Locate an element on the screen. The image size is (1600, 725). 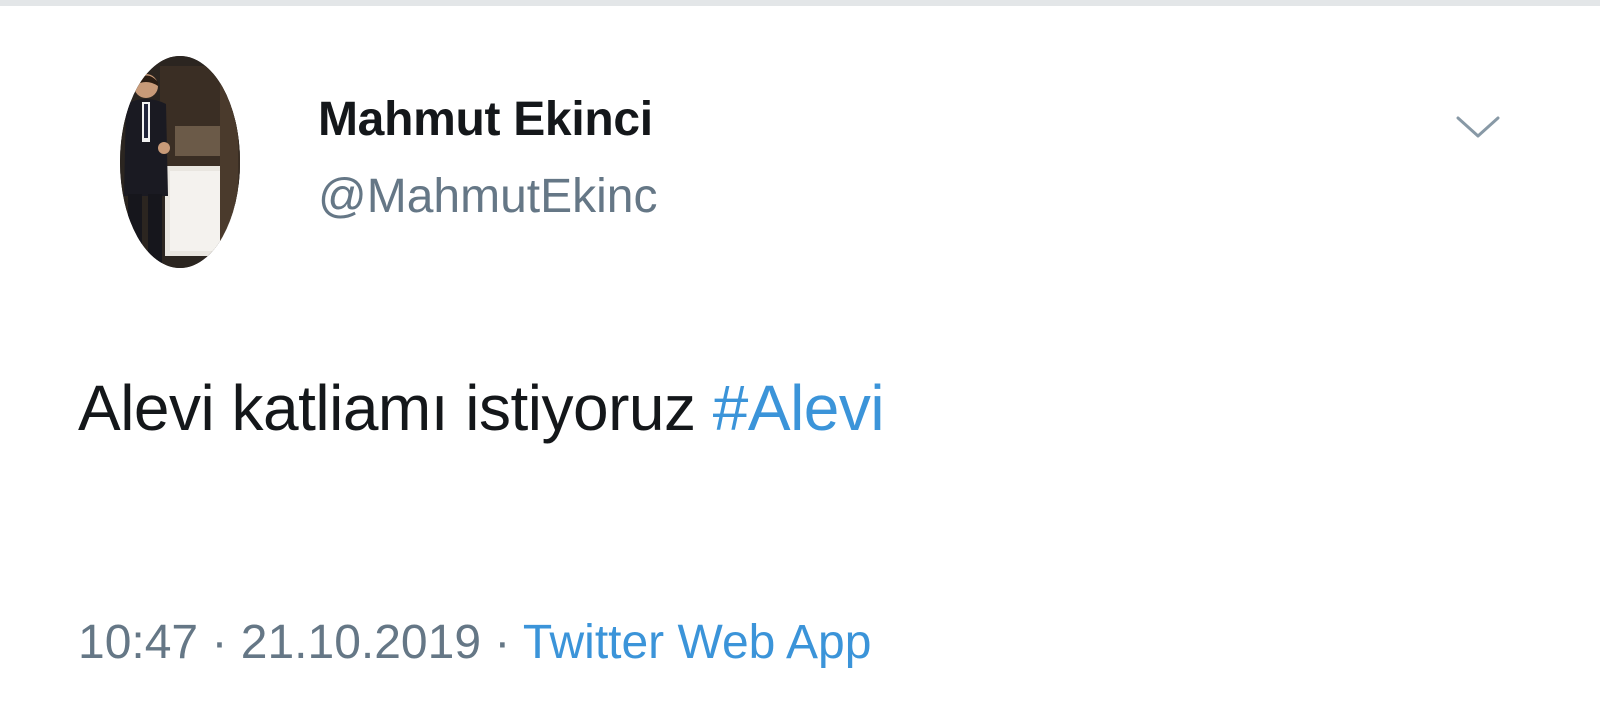
tweet-text: Alevi katliamı istiyoruz #Alevi is located at coordinates (481, 408).